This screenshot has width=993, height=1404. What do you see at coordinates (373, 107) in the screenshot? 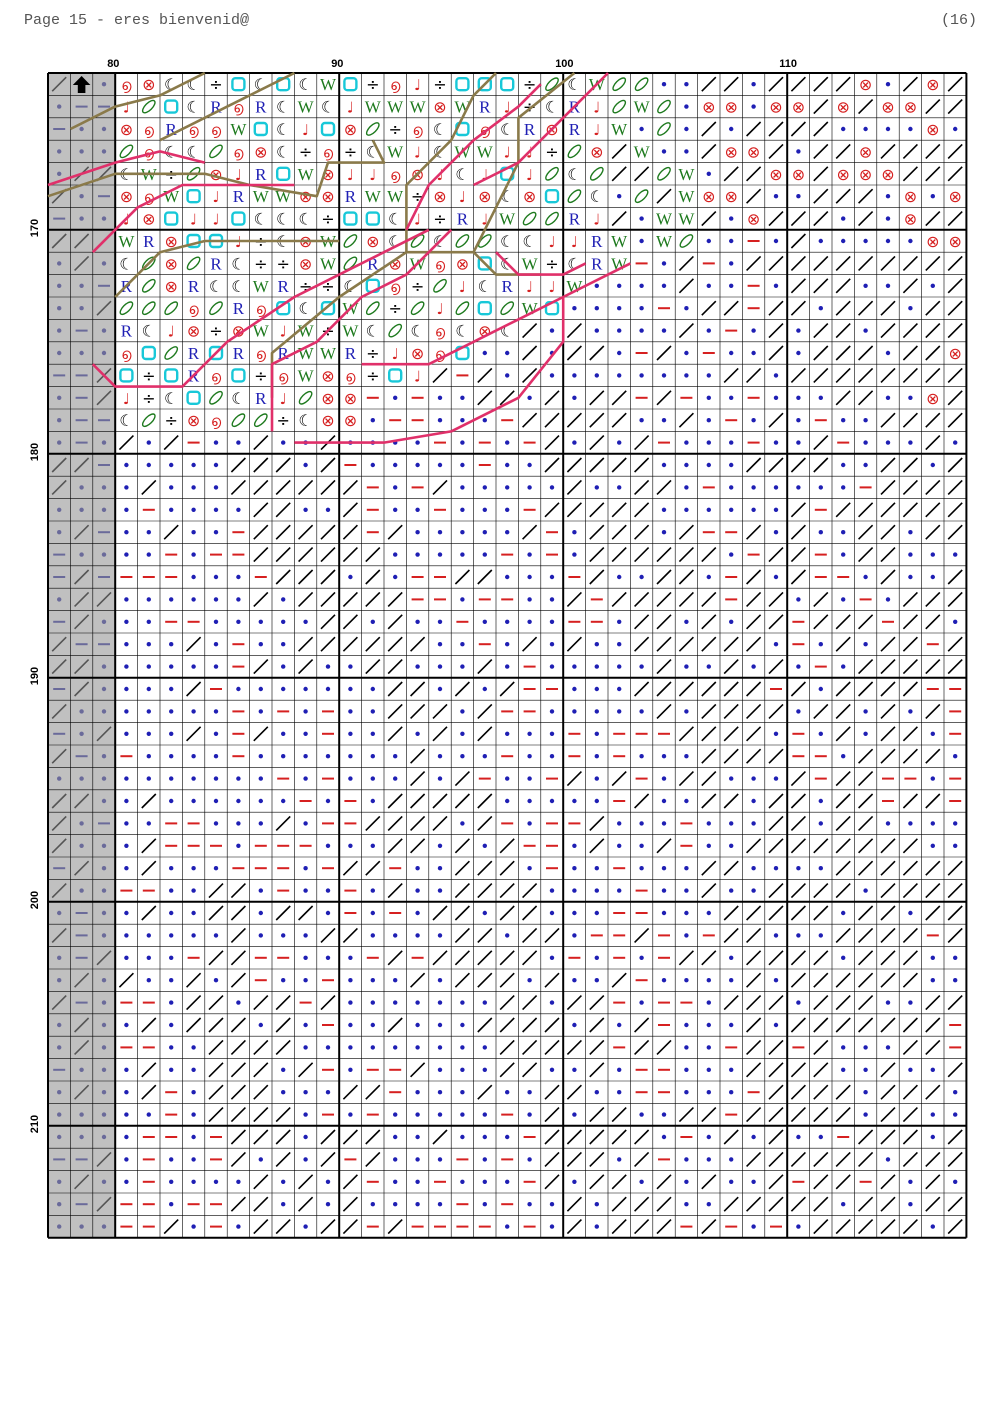
I see `stitch-w: W` at bounding box center [373, 107].